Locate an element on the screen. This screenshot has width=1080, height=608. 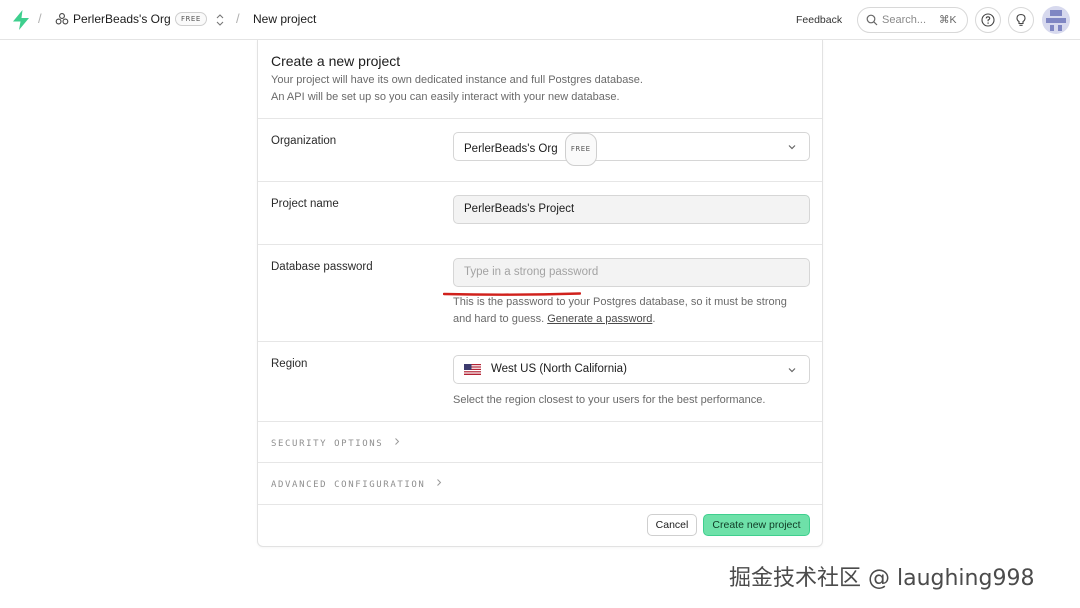
search-button: Search... ⌘K is located at coordinates (912, 20).